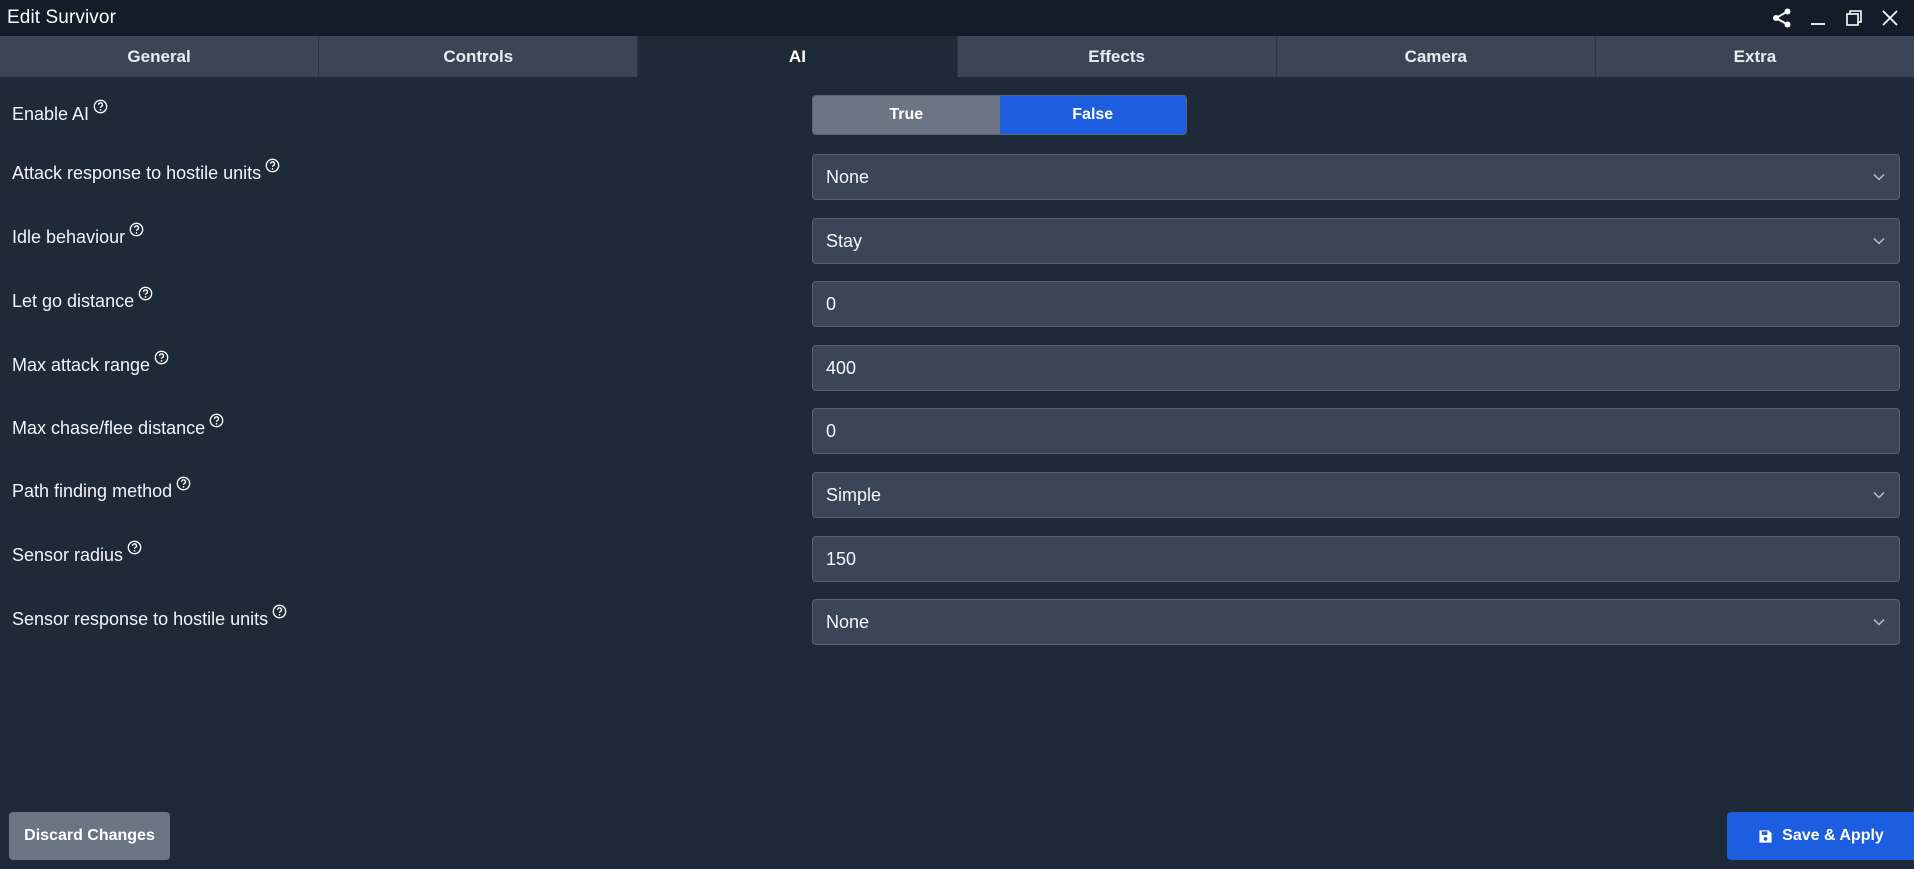 Image resolution: width=1914 pixels, height=869 pixels. Describe the element at coordinates (1356, 304) in the screenshot. I see `let-go-distance-input: 0` at that location.